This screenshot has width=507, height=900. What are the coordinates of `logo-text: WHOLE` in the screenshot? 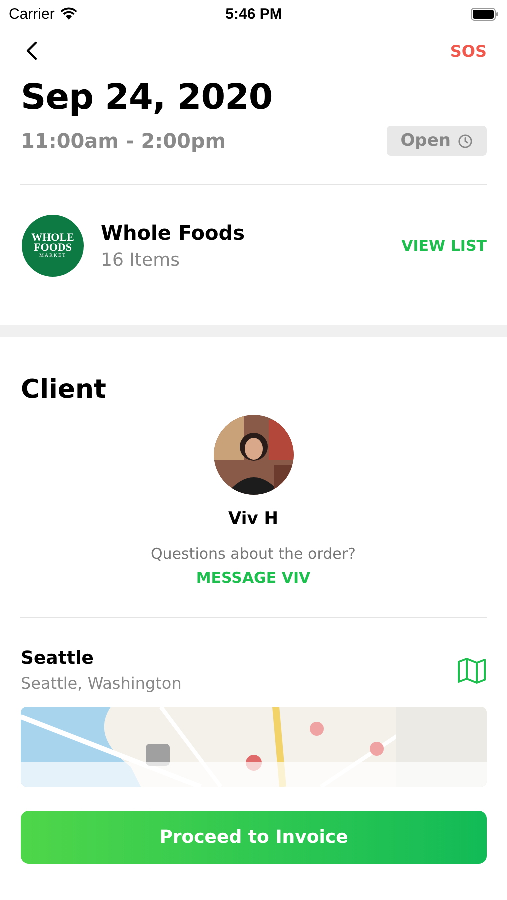 It's located at (53, 237).